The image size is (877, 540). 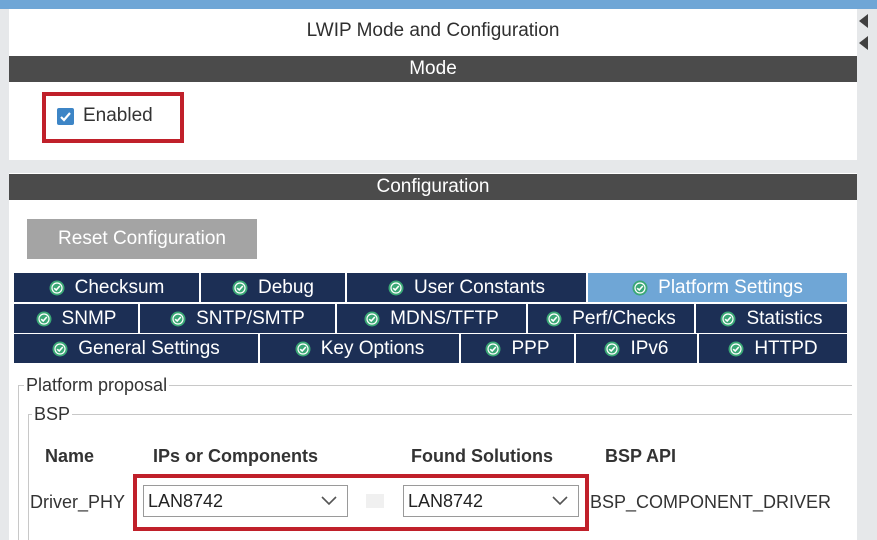 I want to click on tab-user-constants: User Constants, so click(x=467, y=287).